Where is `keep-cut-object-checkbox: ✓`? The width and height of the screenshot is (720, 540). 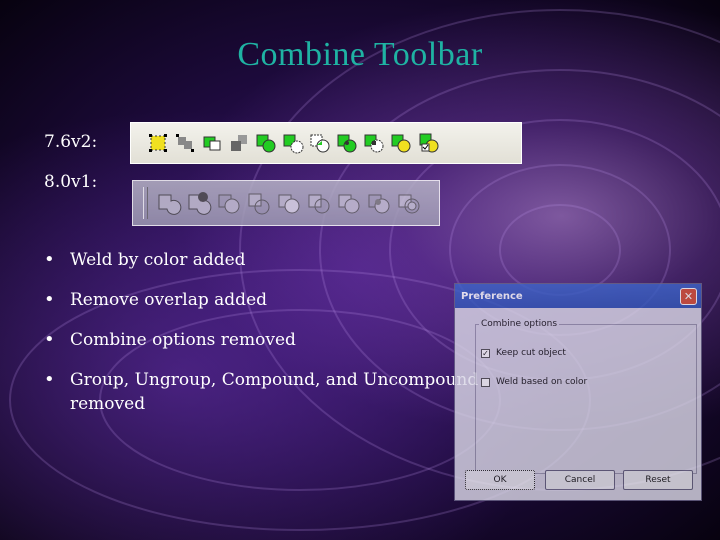 keep-cut-object-checkbox: ✓ is located at coordinates (485, 353).